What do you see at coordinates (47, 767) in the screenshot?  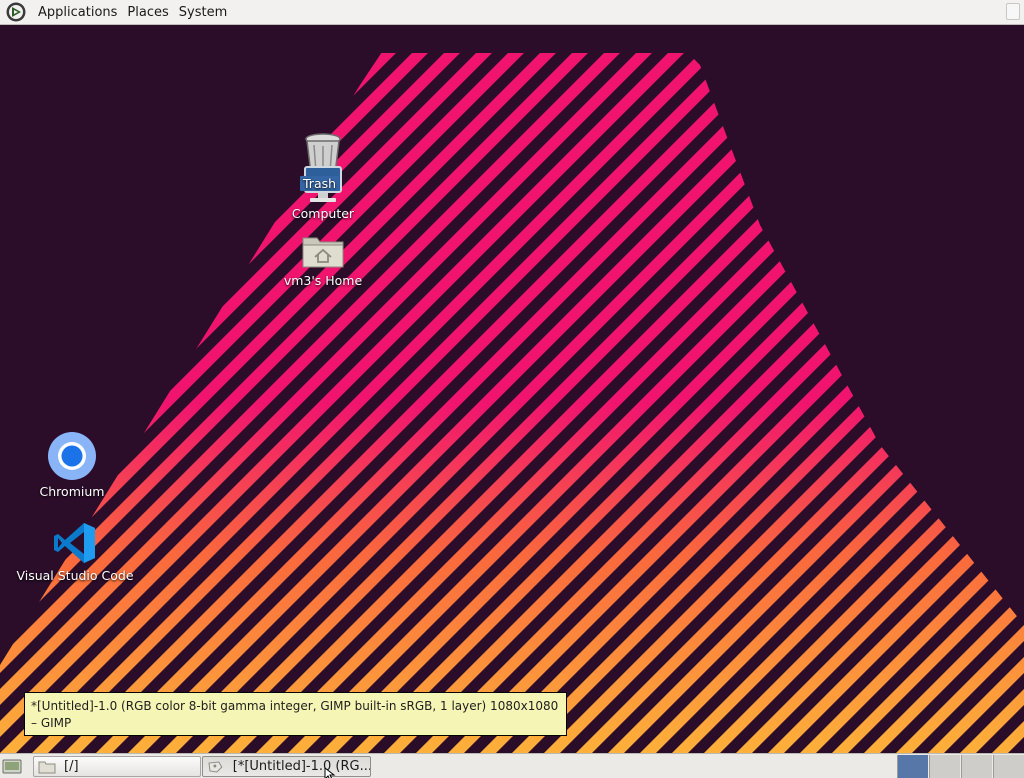 I see `folder-icon` at bounding box center [47, 767].